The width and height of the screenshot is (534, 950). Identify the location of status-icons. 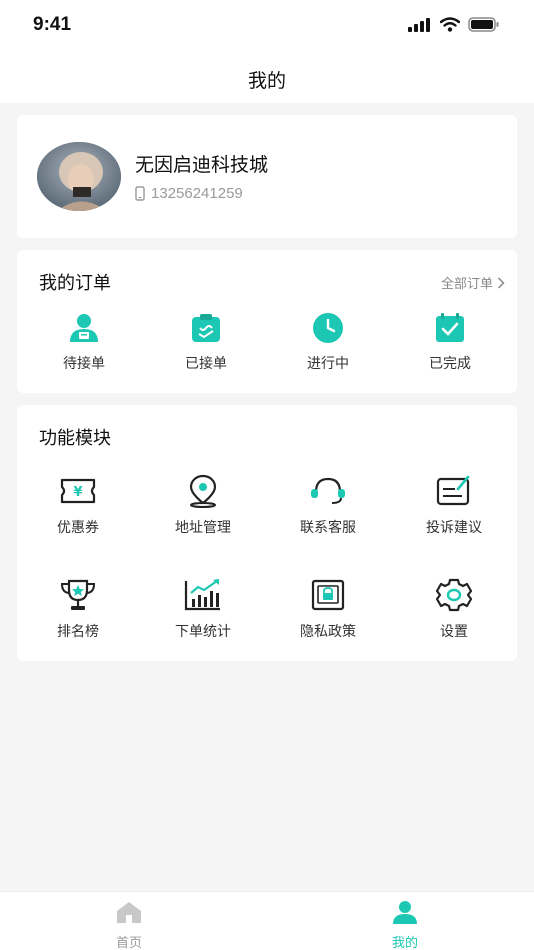
(454, 24).